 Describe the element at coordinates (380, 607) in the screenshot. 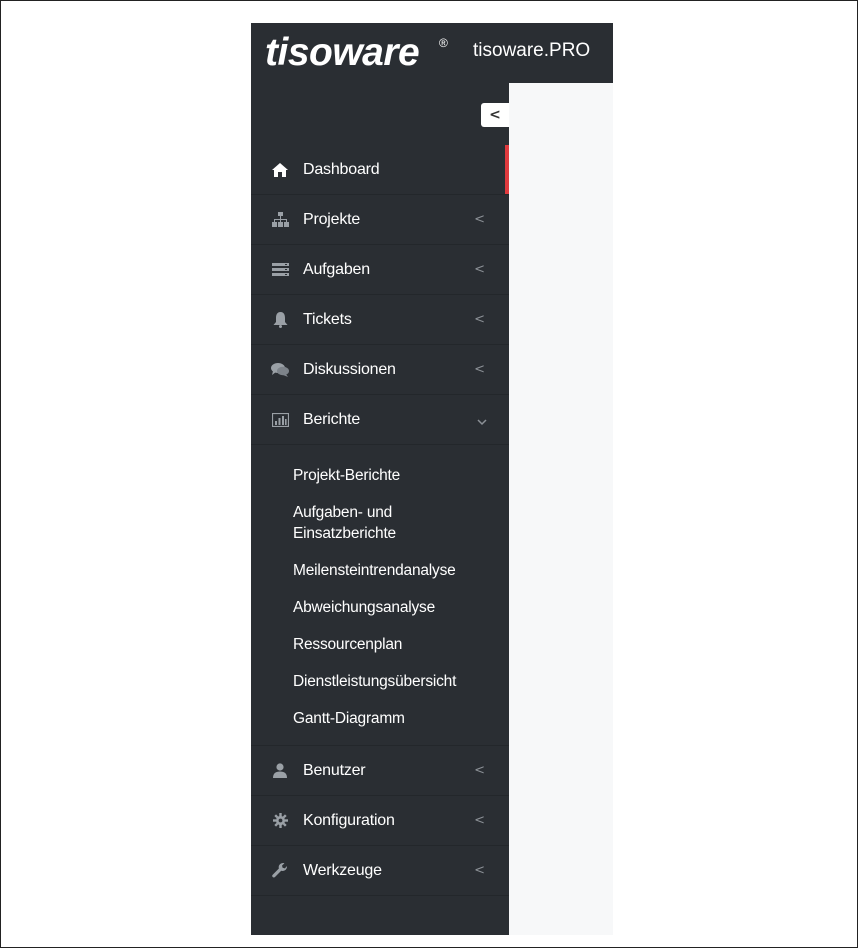

I see `submenu-item-abweichungsanalyse: Abweichungsanalyse` at that location.